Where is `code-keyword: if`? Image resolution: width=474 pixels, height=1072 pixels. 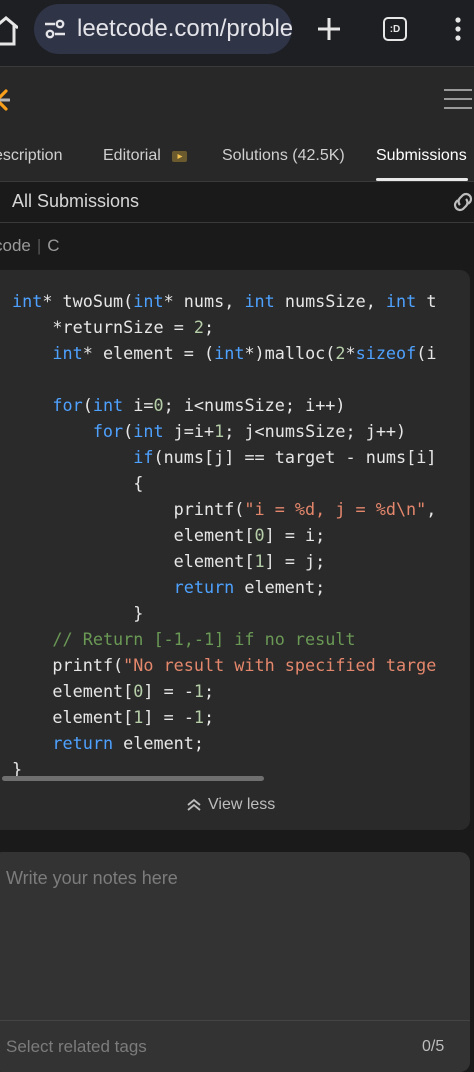 code-keyword: if is located at coordinates (143, 457).